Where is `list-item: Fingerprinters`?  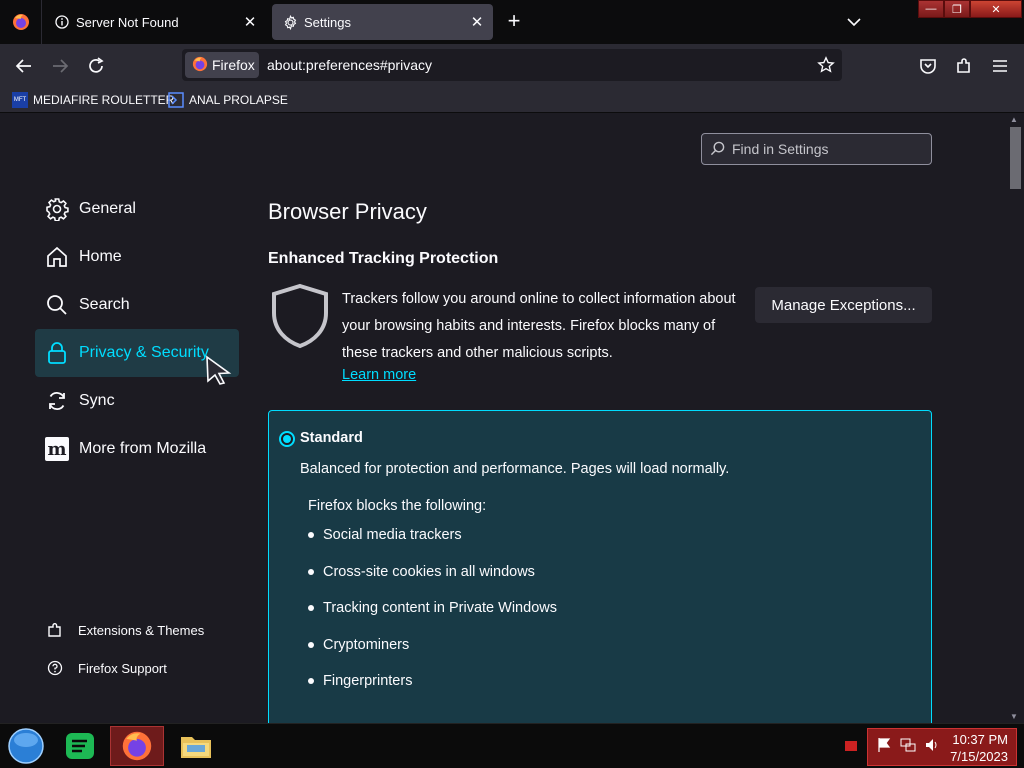 list-item: Fingerprinters is located at coordinates (360, 681).